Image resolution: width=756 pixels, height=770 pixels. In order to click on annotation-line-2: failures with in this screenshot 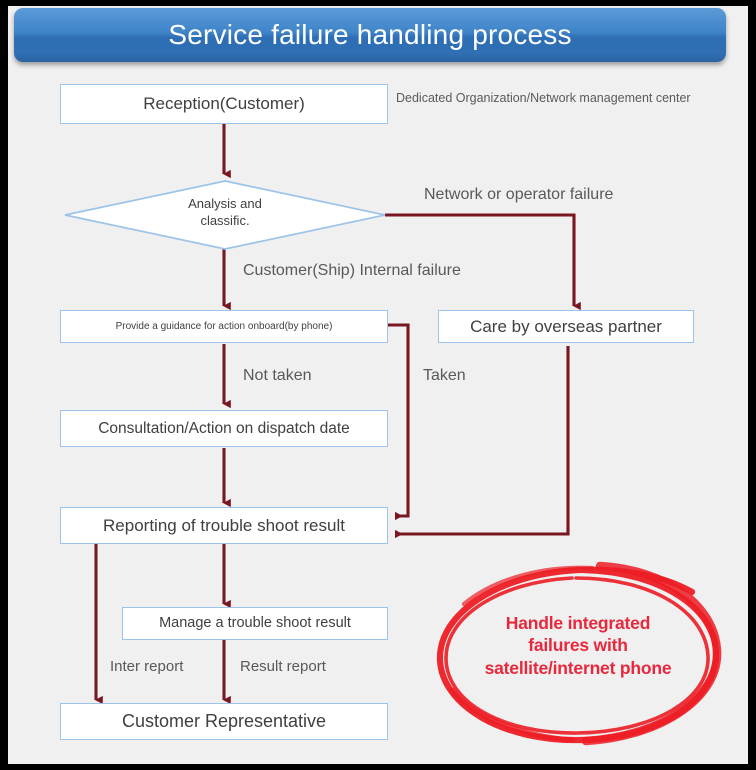, I will do `click(578, 645)`.